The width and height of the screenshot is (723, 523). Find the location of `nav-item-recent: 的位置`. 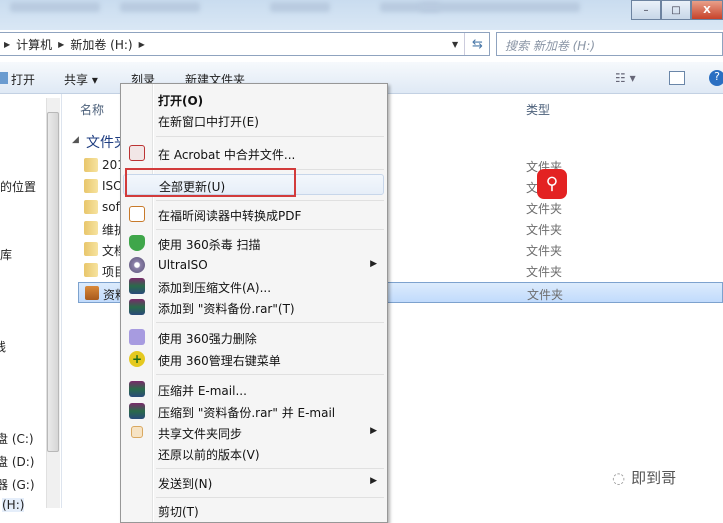

nav-item-recent: 的位置 is located at coordinates (18, 186).